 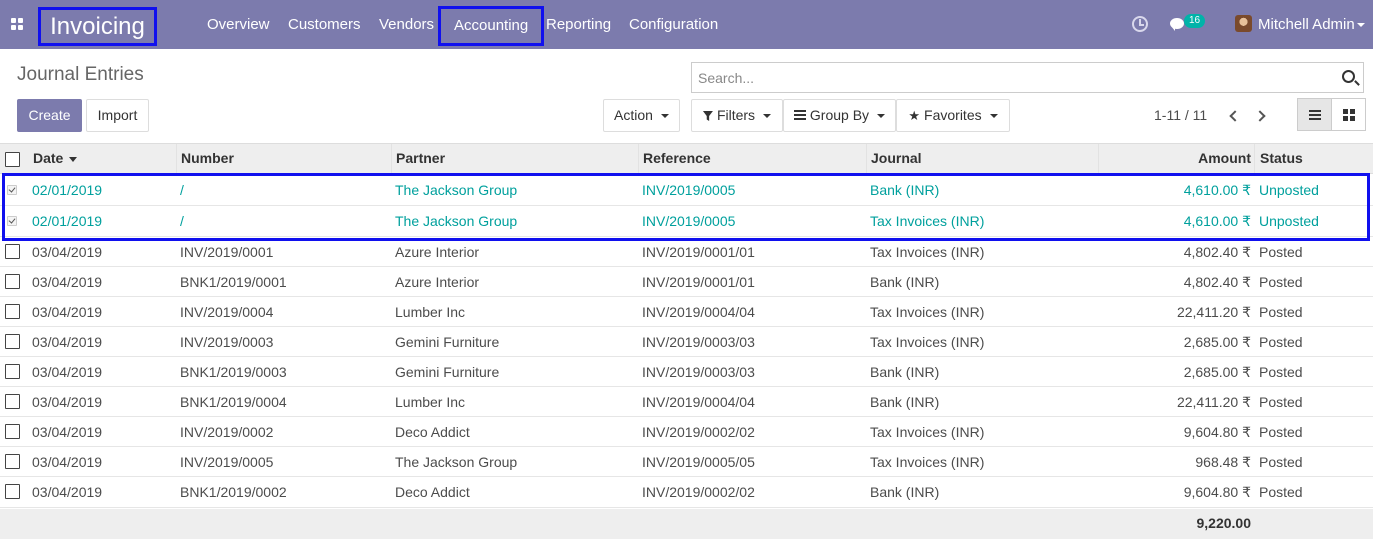 What do you see at coordinates (1243, 23) in the screenshot?
I see `user-avatar` at bounding box center [1243, 23].